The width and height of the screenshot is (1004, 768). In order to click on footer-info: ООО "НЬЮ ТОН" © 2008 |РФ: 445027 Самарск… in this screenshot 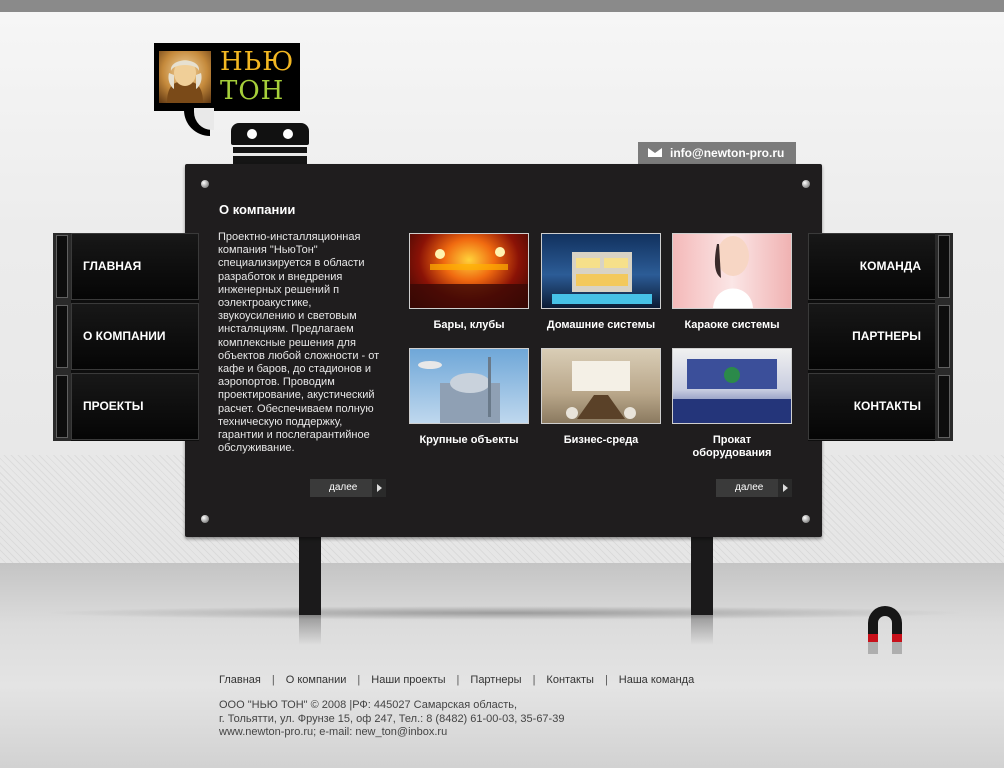, I will do `click(391, 719)`.